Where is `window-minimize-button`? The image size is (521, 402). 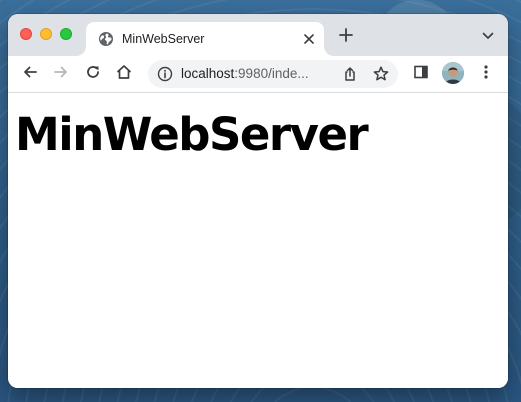
window-minimize-button is located at coordinates (46, 34).